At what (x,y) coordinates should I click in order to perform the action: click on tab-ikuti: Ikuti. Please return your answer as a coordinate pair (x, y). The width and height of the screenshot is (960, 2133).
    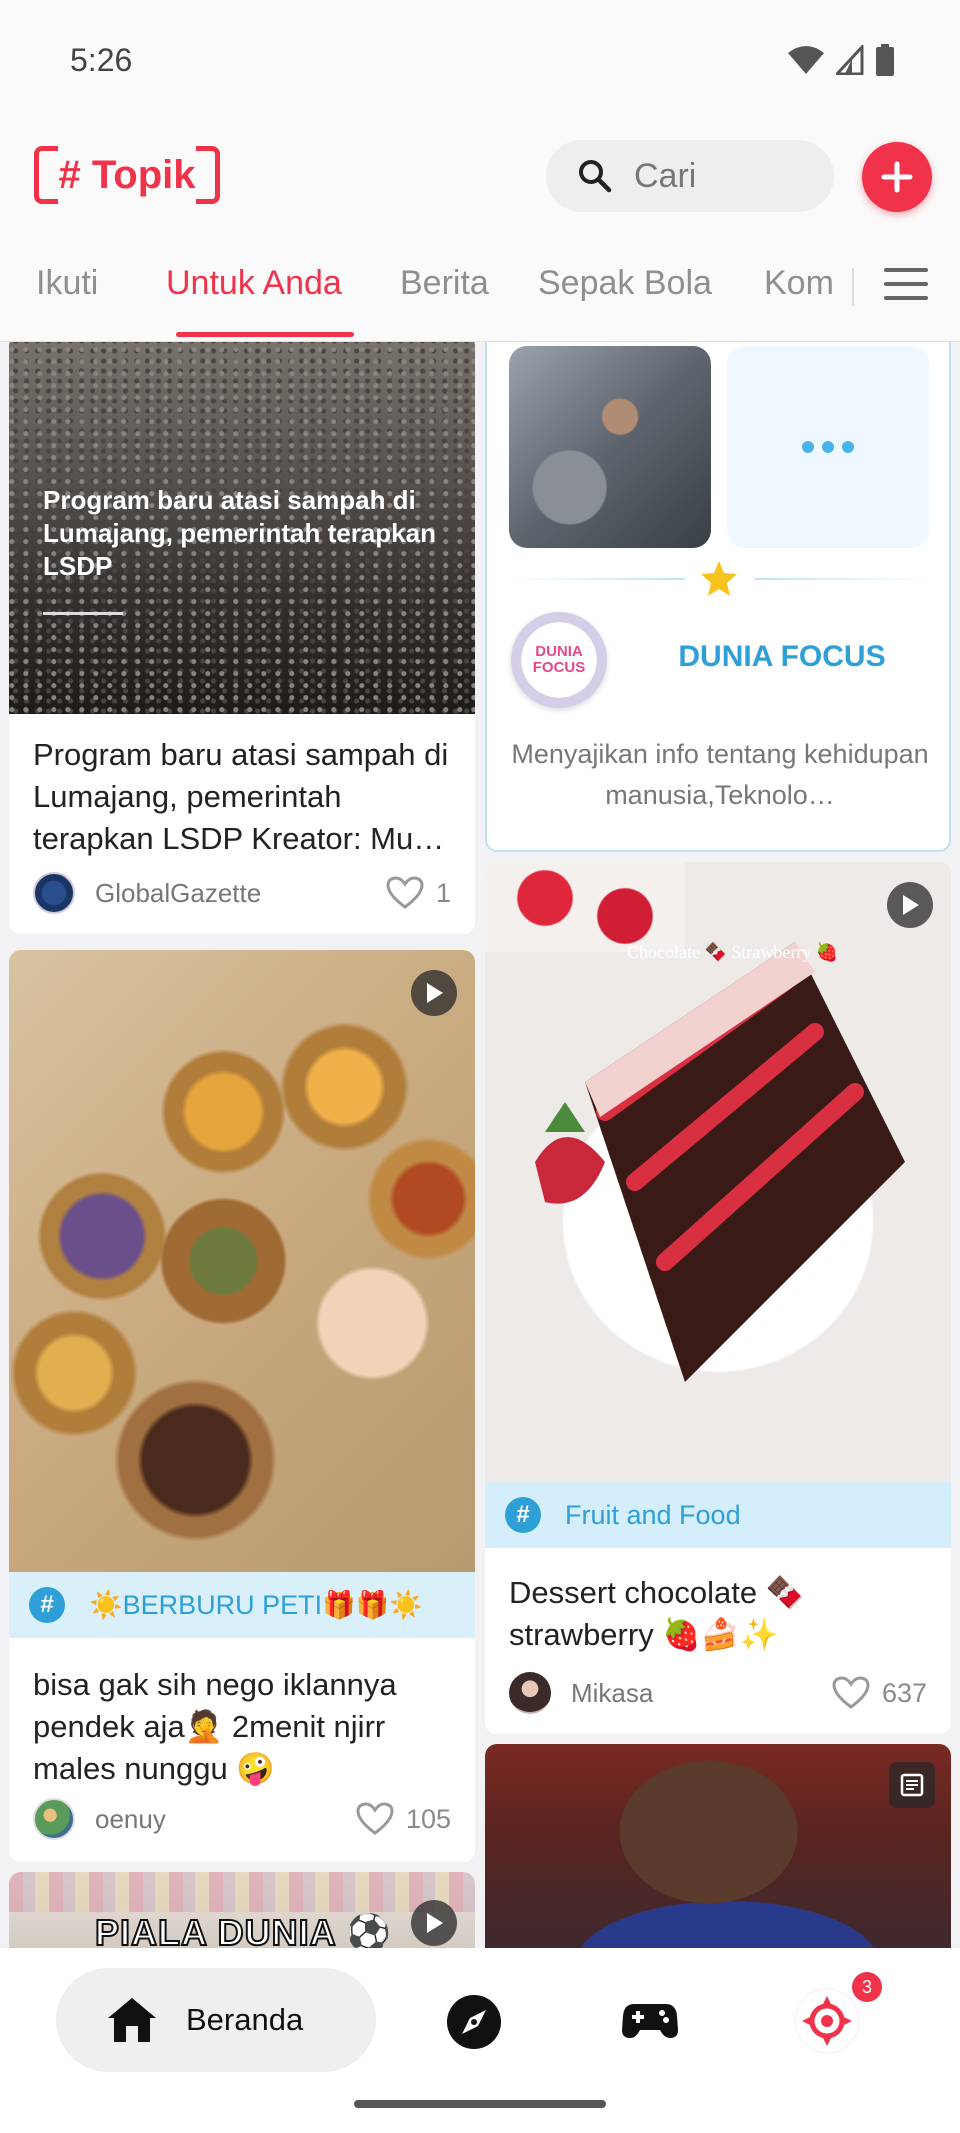
    Looking at the image, I should click on (67, 283).